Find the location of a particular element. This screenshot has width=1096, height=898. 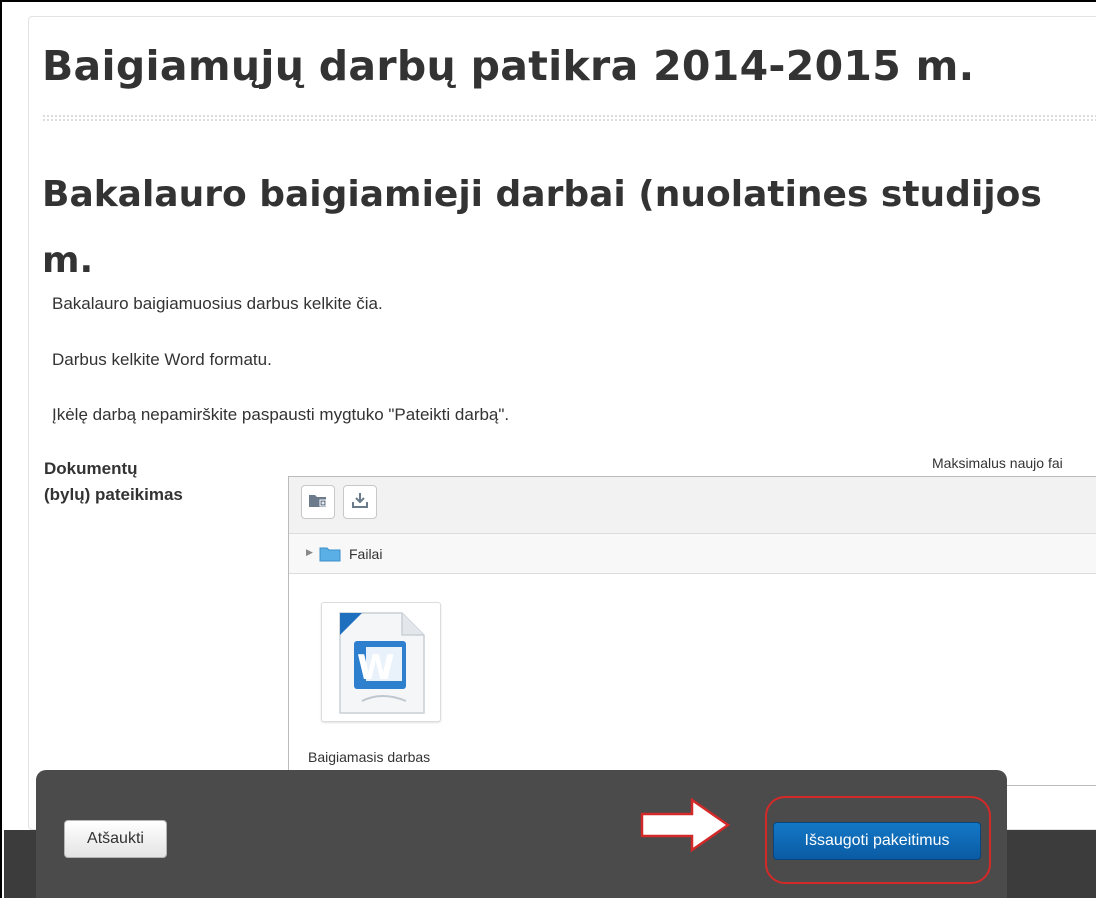

file-submission-label-line1: Dokumentų is located at coordinates (91, 468).